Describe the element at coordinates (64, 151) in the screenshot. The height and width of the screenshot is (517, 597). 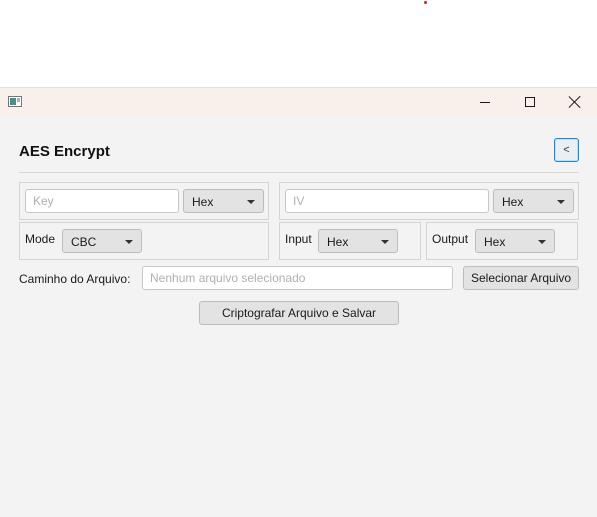
I see `page-title: AES Encrypt` at that location.